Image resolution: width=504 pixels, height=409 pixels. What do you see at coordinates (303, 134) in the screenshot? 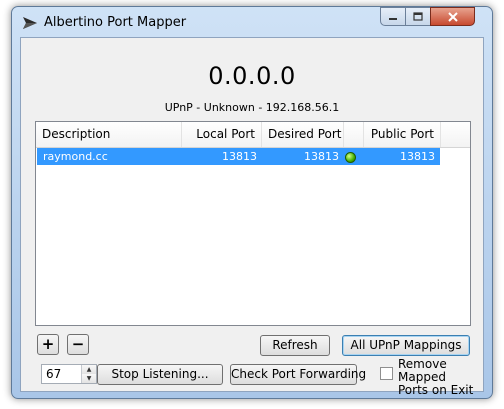
I see `column-header-desired-port: Desired Port` at bounding box center [303, 134].